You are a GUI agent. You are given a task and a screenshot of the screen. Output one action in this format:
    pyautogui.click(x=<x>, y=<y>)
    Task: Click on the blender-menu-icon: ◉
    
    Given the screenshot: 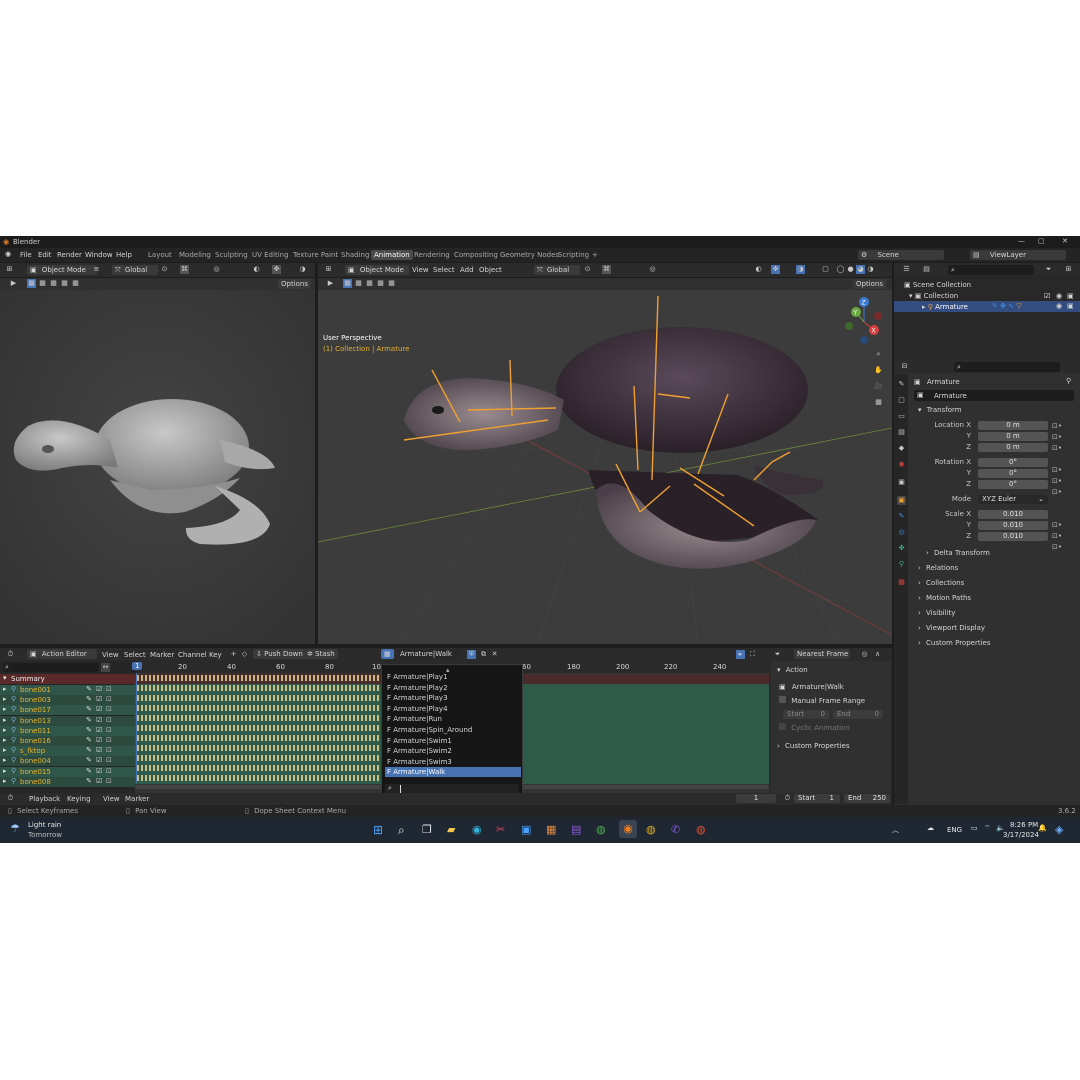 What is the action you would take?
    pyautogui.click(x=8, y=254)
    